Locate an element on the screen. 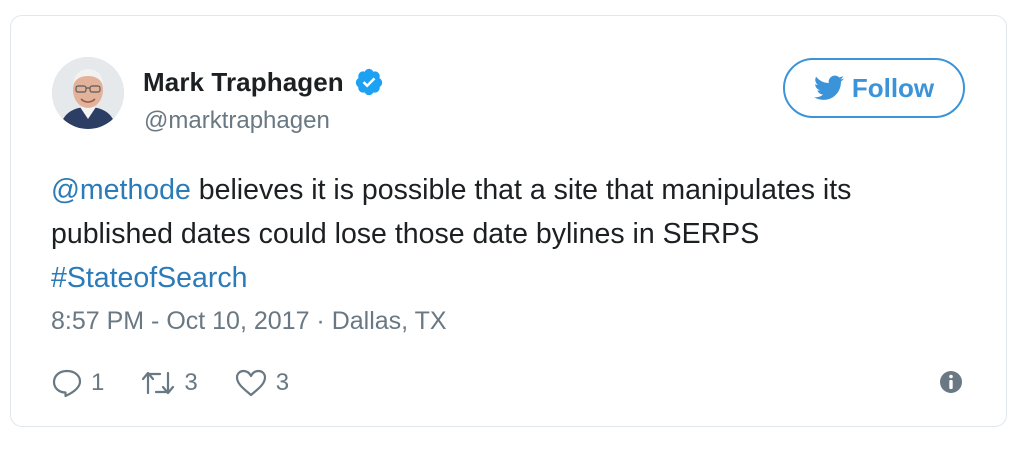 The image size is (1021, 450). timestamp-link: 8:57 PM - Oct 10, 2017 is located at coordinates (180, 321).